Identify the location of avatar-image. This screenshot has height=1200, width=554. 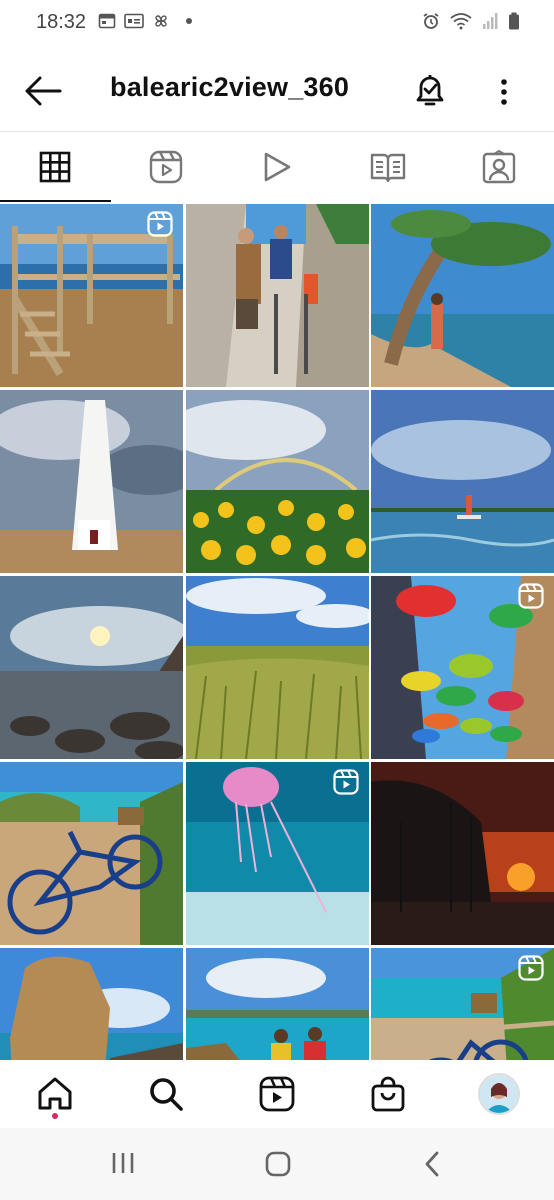
(498, 1094).